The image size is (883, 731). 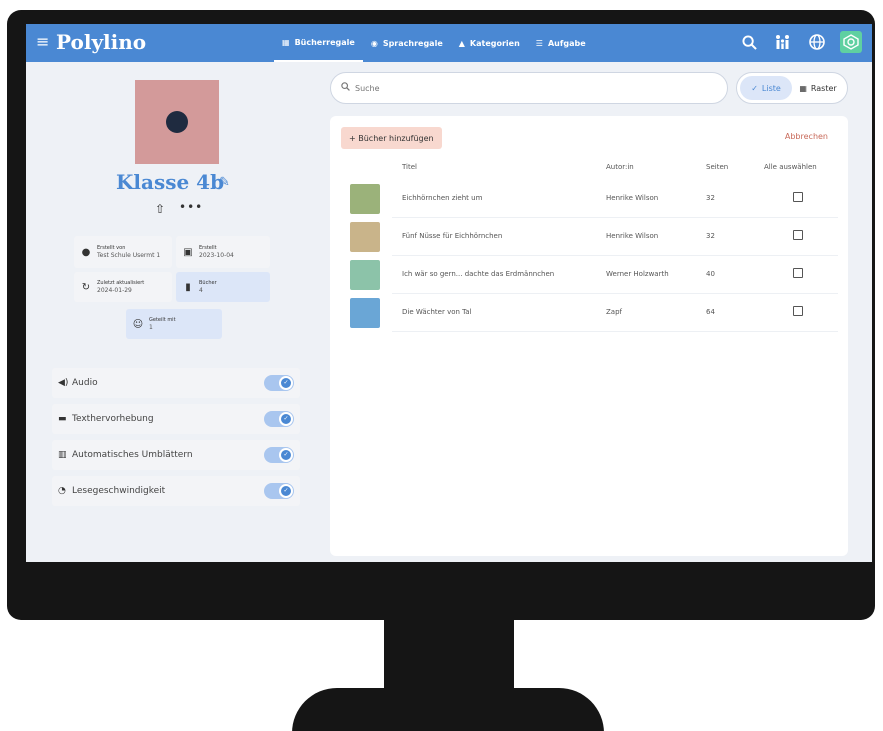 I want to click on nav-item-language-shelves: ◉ Sprachregale, so click(x=407, y=43).